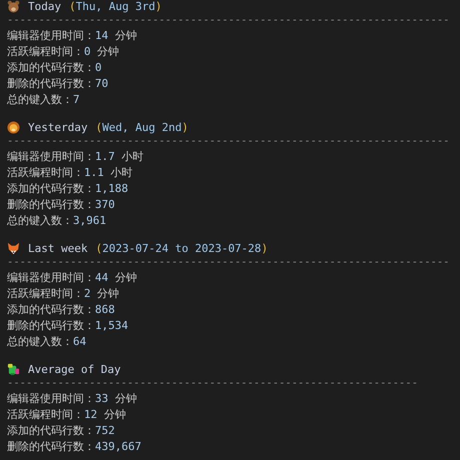 The image size is (460, 460). I want to click on stat-line: 总的键入数：3,961, so click(57, 221).